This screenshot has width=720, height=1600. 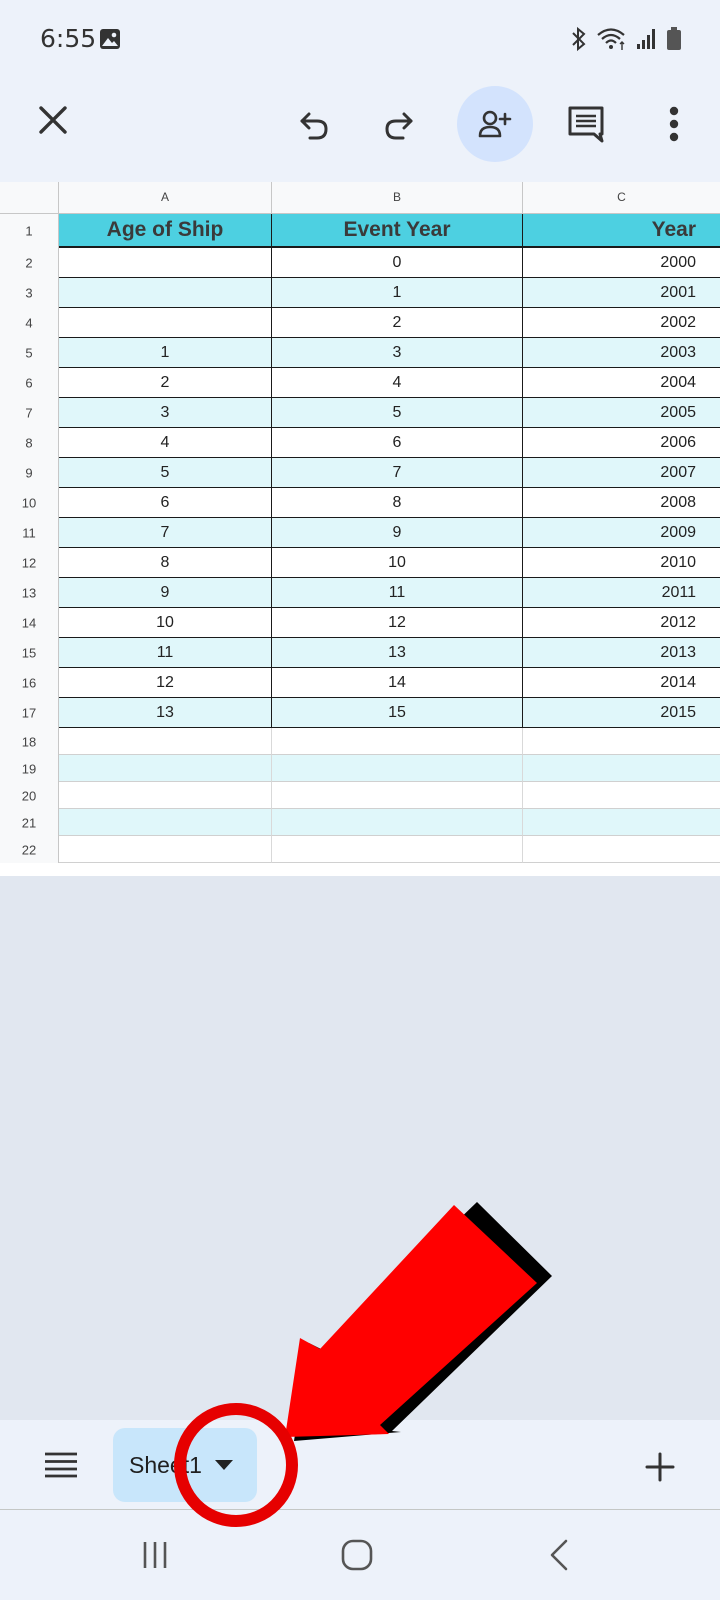 What do you see at coordinates (53, 120) in the screenshot?
I see `close-button` at bounding box center [53, 120].